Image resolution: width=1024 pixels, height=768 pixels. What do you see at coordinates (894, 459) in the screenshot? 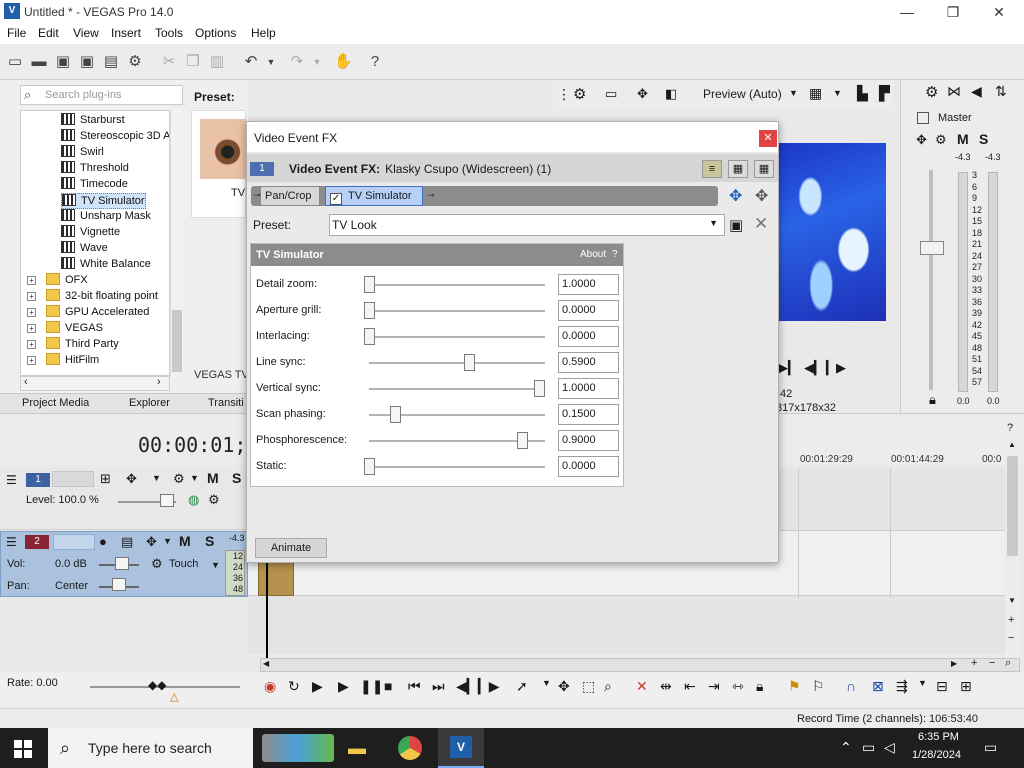
I see `time-ruler: 00:01:29:29 00:01:44:29 00:0` at bounding box center [894, 459].